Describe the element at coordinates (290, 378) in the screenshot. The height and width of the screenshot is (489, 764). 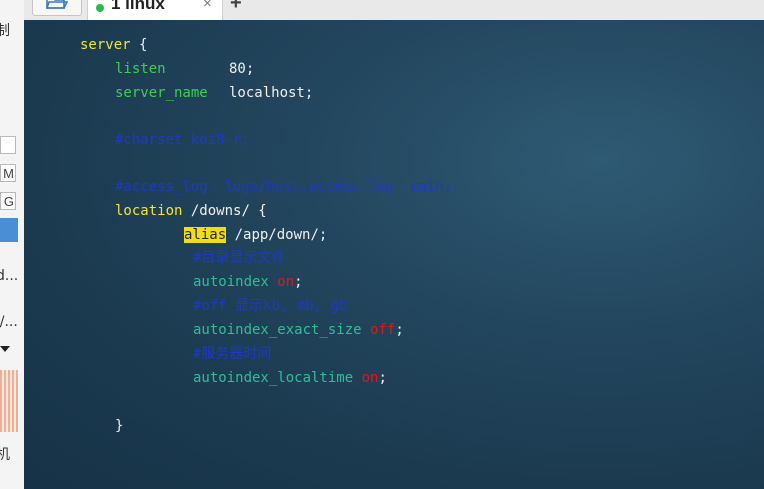
I see `code-line-localtime: autoindex_localtime on;` at that location.